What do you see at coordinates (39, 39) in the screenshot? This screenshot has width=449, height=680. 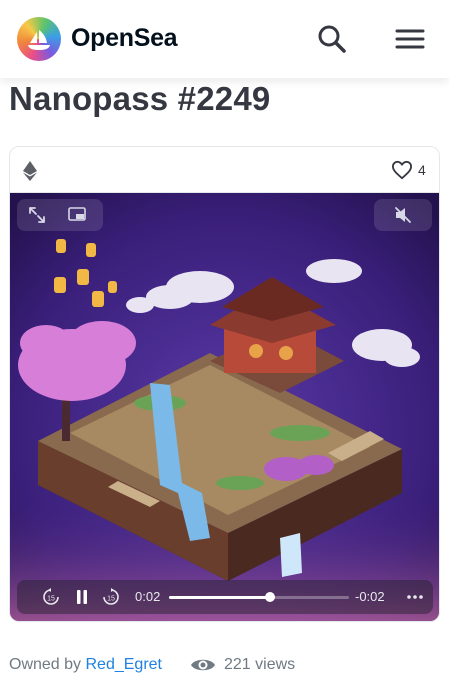 I see `opensea-logo-icon` at bounding box center [39, 39].